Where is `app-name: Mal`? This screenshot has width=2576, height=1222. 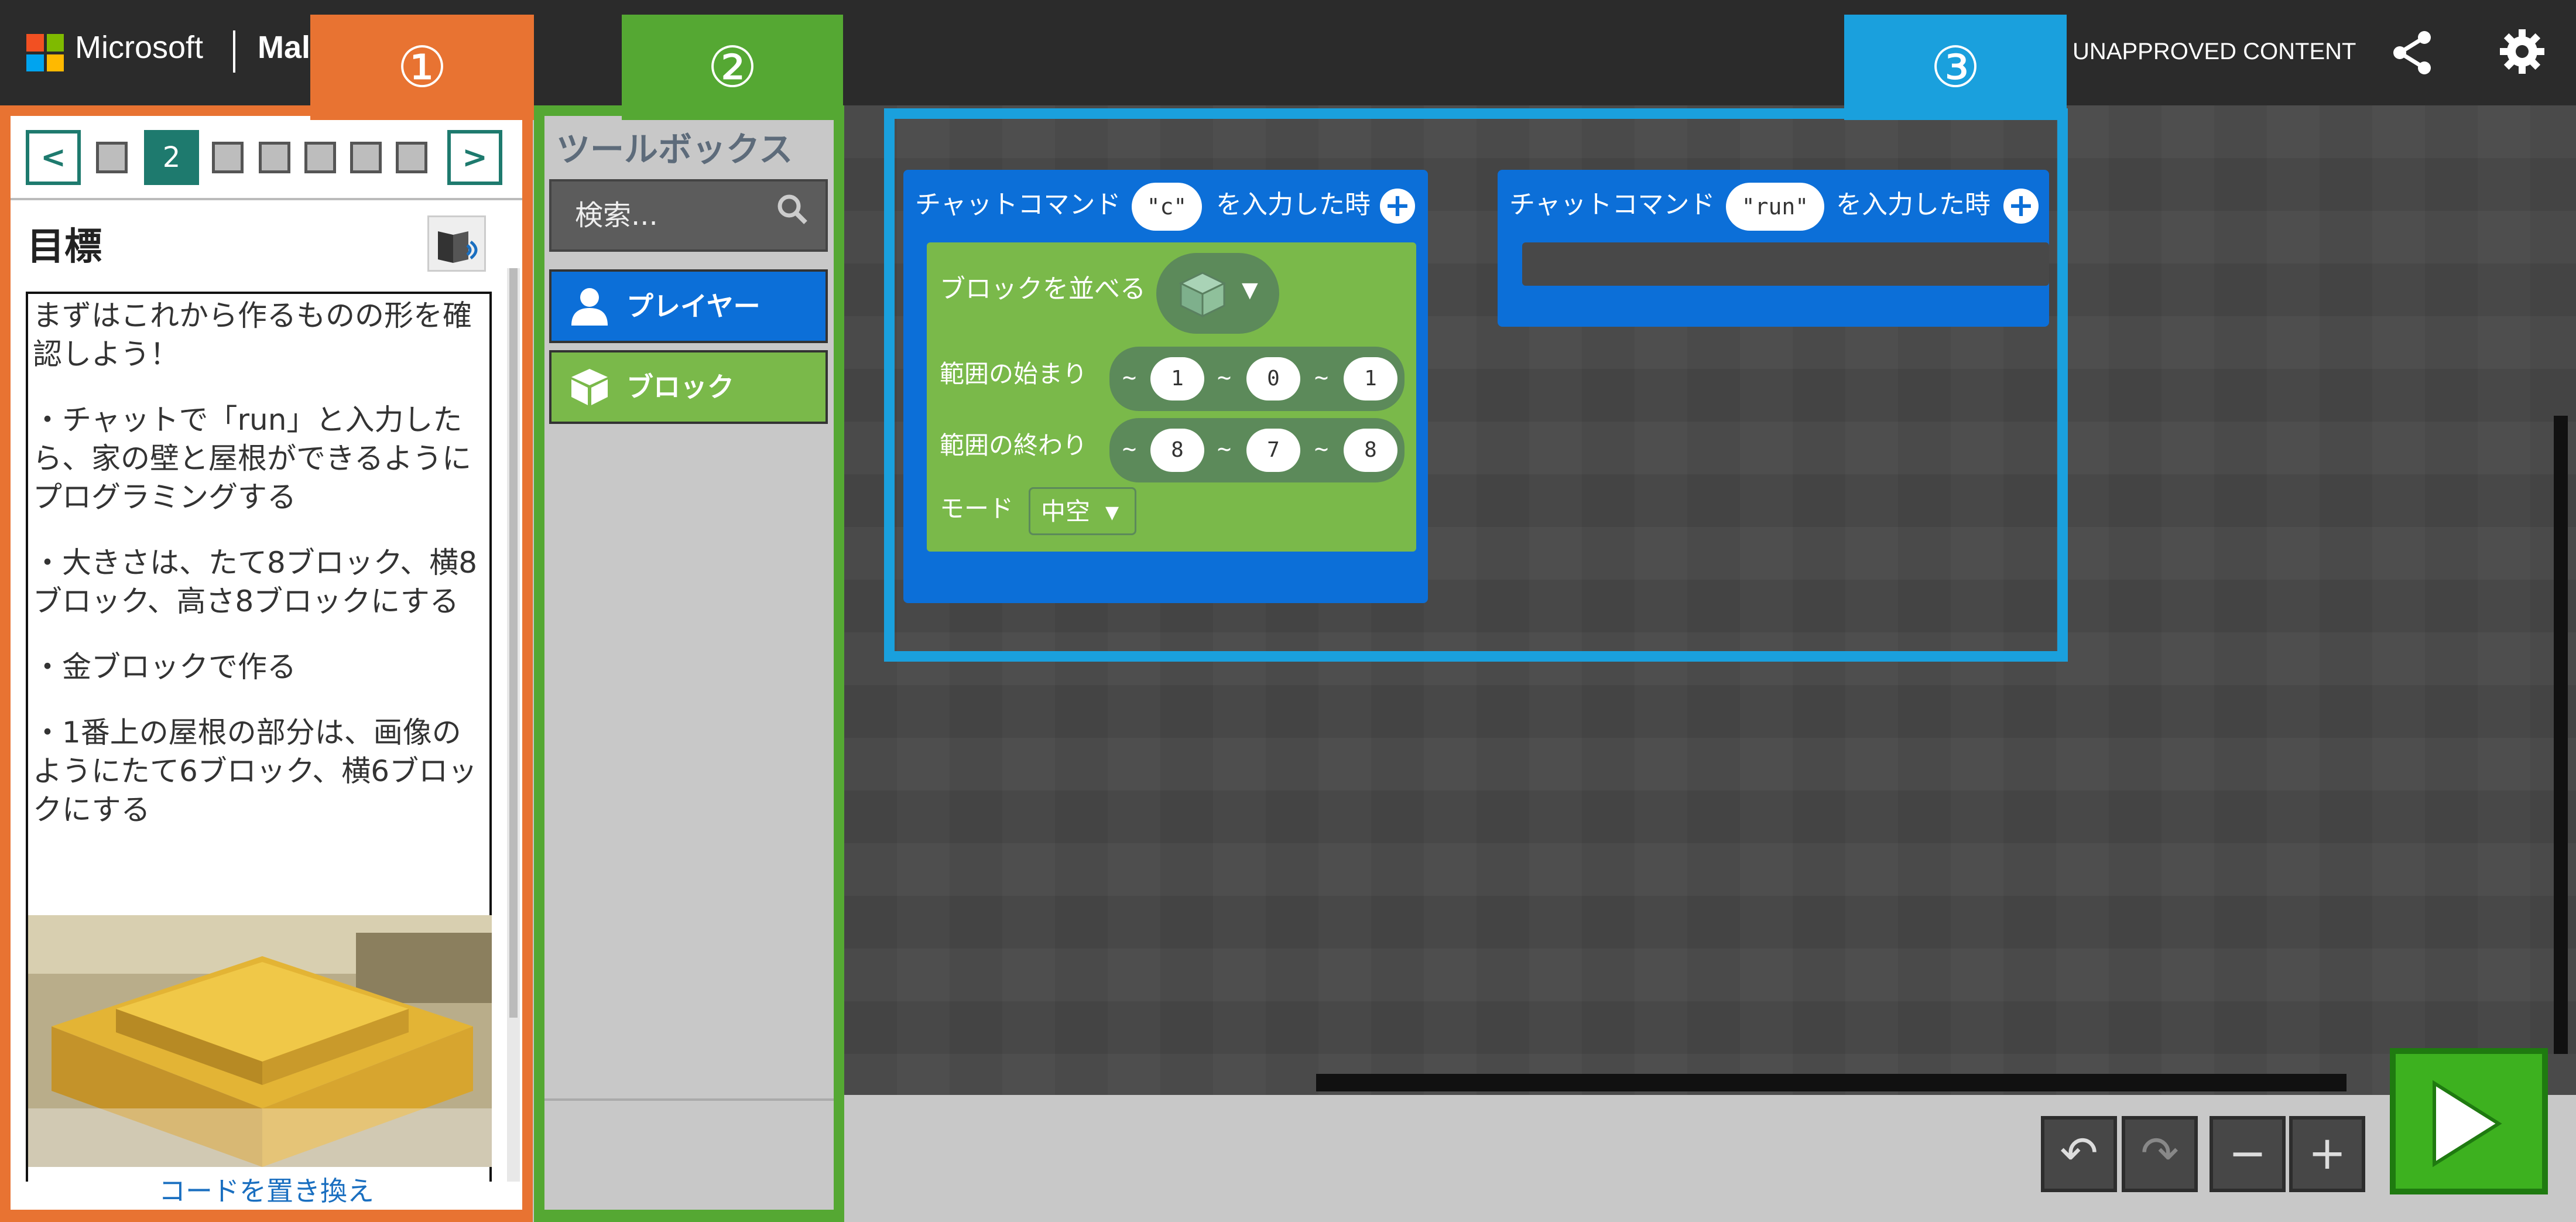
app-name: Mal is located at coordinates (284, 48).